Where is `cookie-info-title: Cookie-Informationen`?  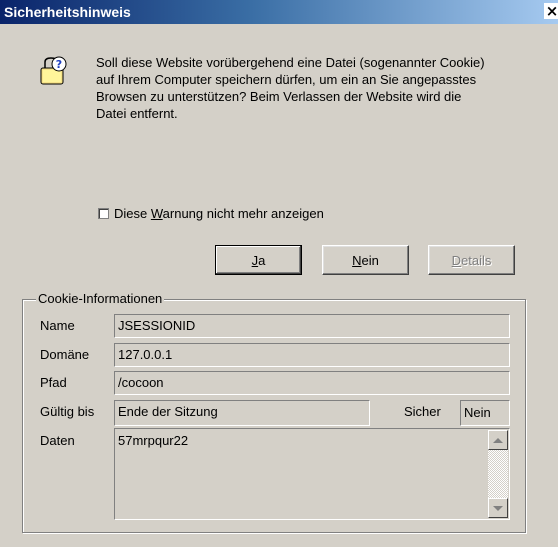
cookie-info-title: Cookie-Informationen is located at coordinates (100, 298).